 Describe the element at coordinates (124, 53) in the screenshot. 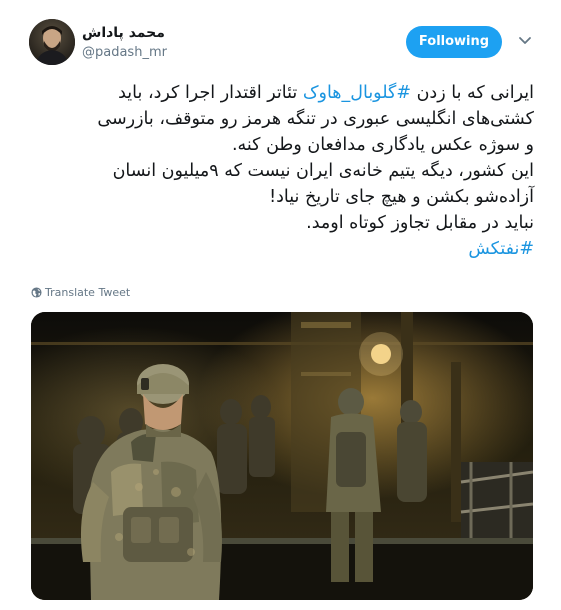

I see `user-handle: @padash_mr` at that location.